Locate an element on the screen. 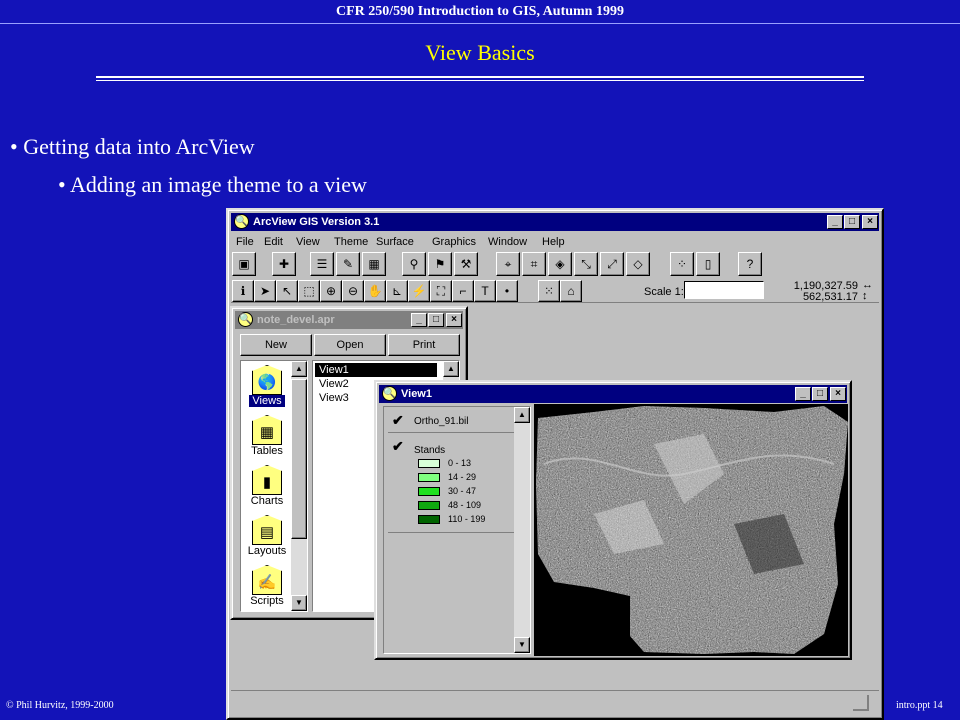 The image size is (960, 720). zoom-full-extent-icon: ⌖ is located at coordinates (508, 264).